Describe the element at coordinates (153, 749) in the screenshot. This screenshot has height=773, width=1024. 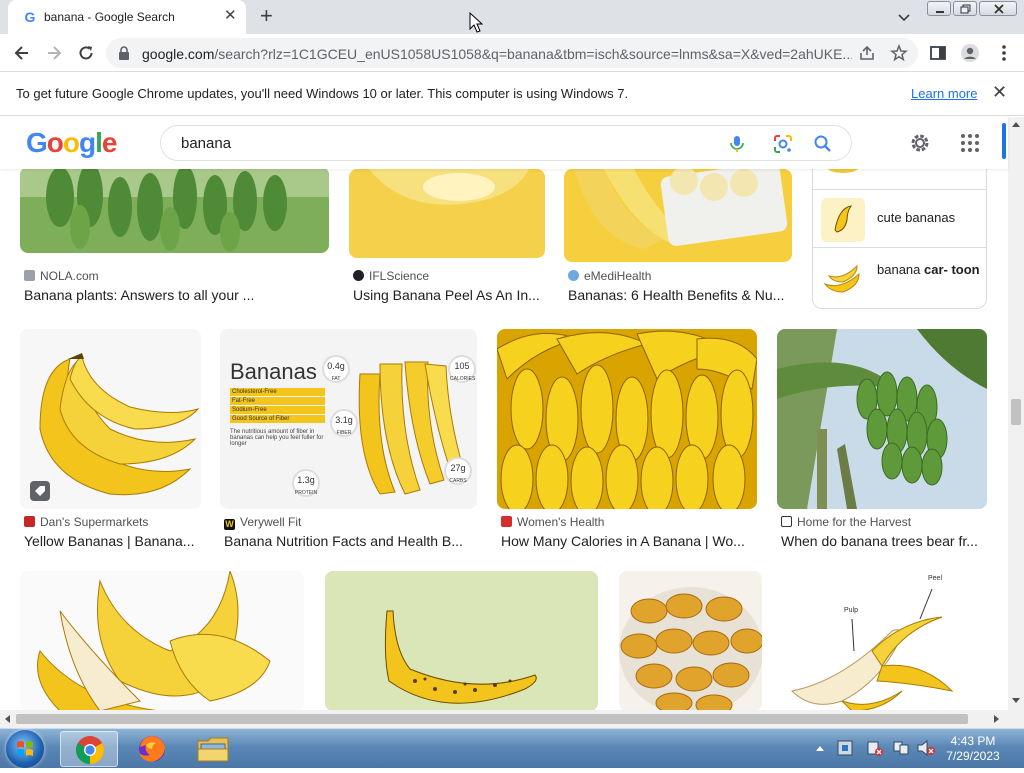
I see `taskbar-firefox` at that location.